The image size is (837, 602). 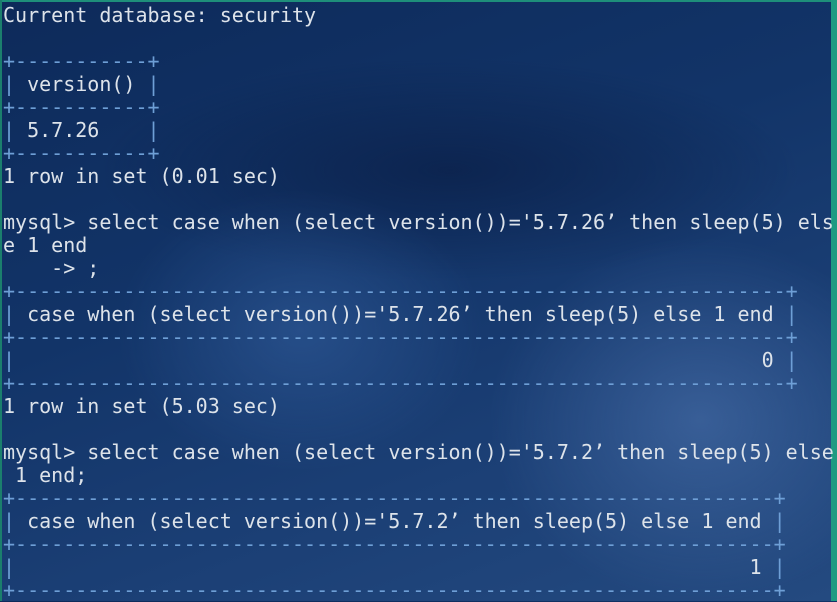 I want to click on table-cell: 5.7.26, so click(x=63, y=130).